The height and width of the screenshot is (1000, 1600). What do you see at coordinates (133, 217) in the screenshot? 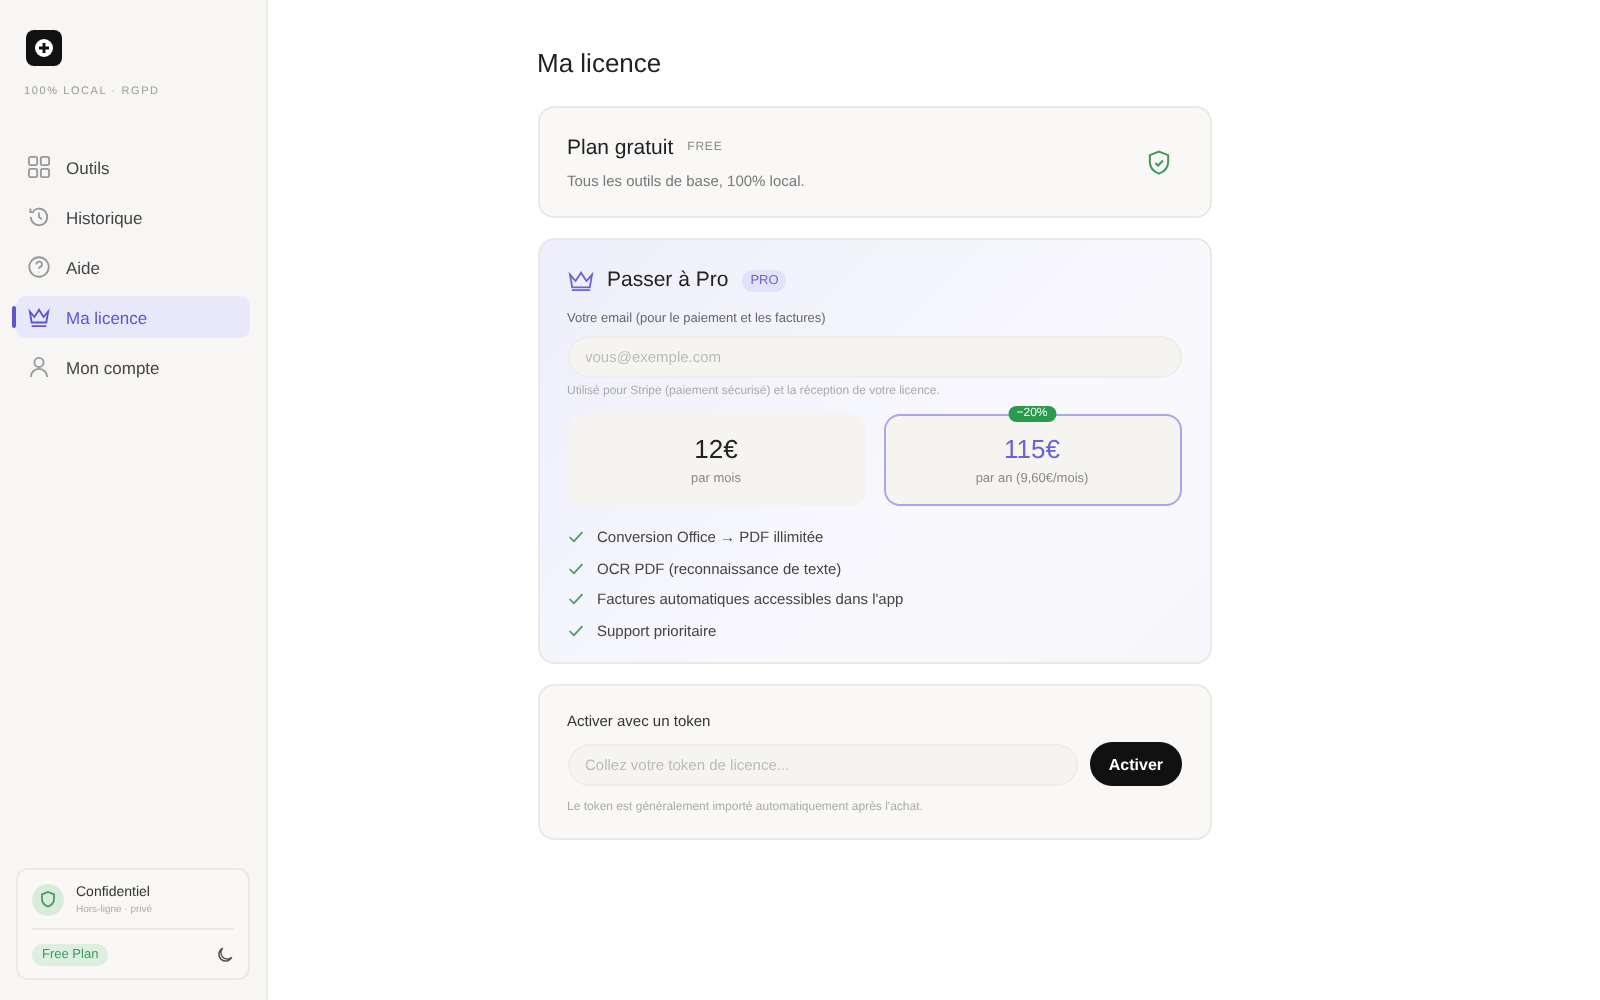
I see `nav-item: Historique` at bounding box center [133, 217].